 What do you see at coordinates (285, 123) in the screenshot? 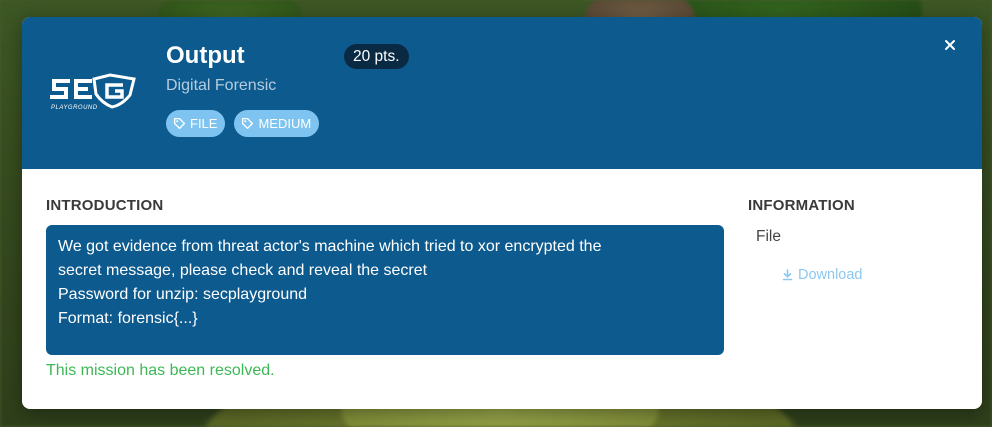
I see `tag-label: MEDIUM` at bounding box center [285, 123].